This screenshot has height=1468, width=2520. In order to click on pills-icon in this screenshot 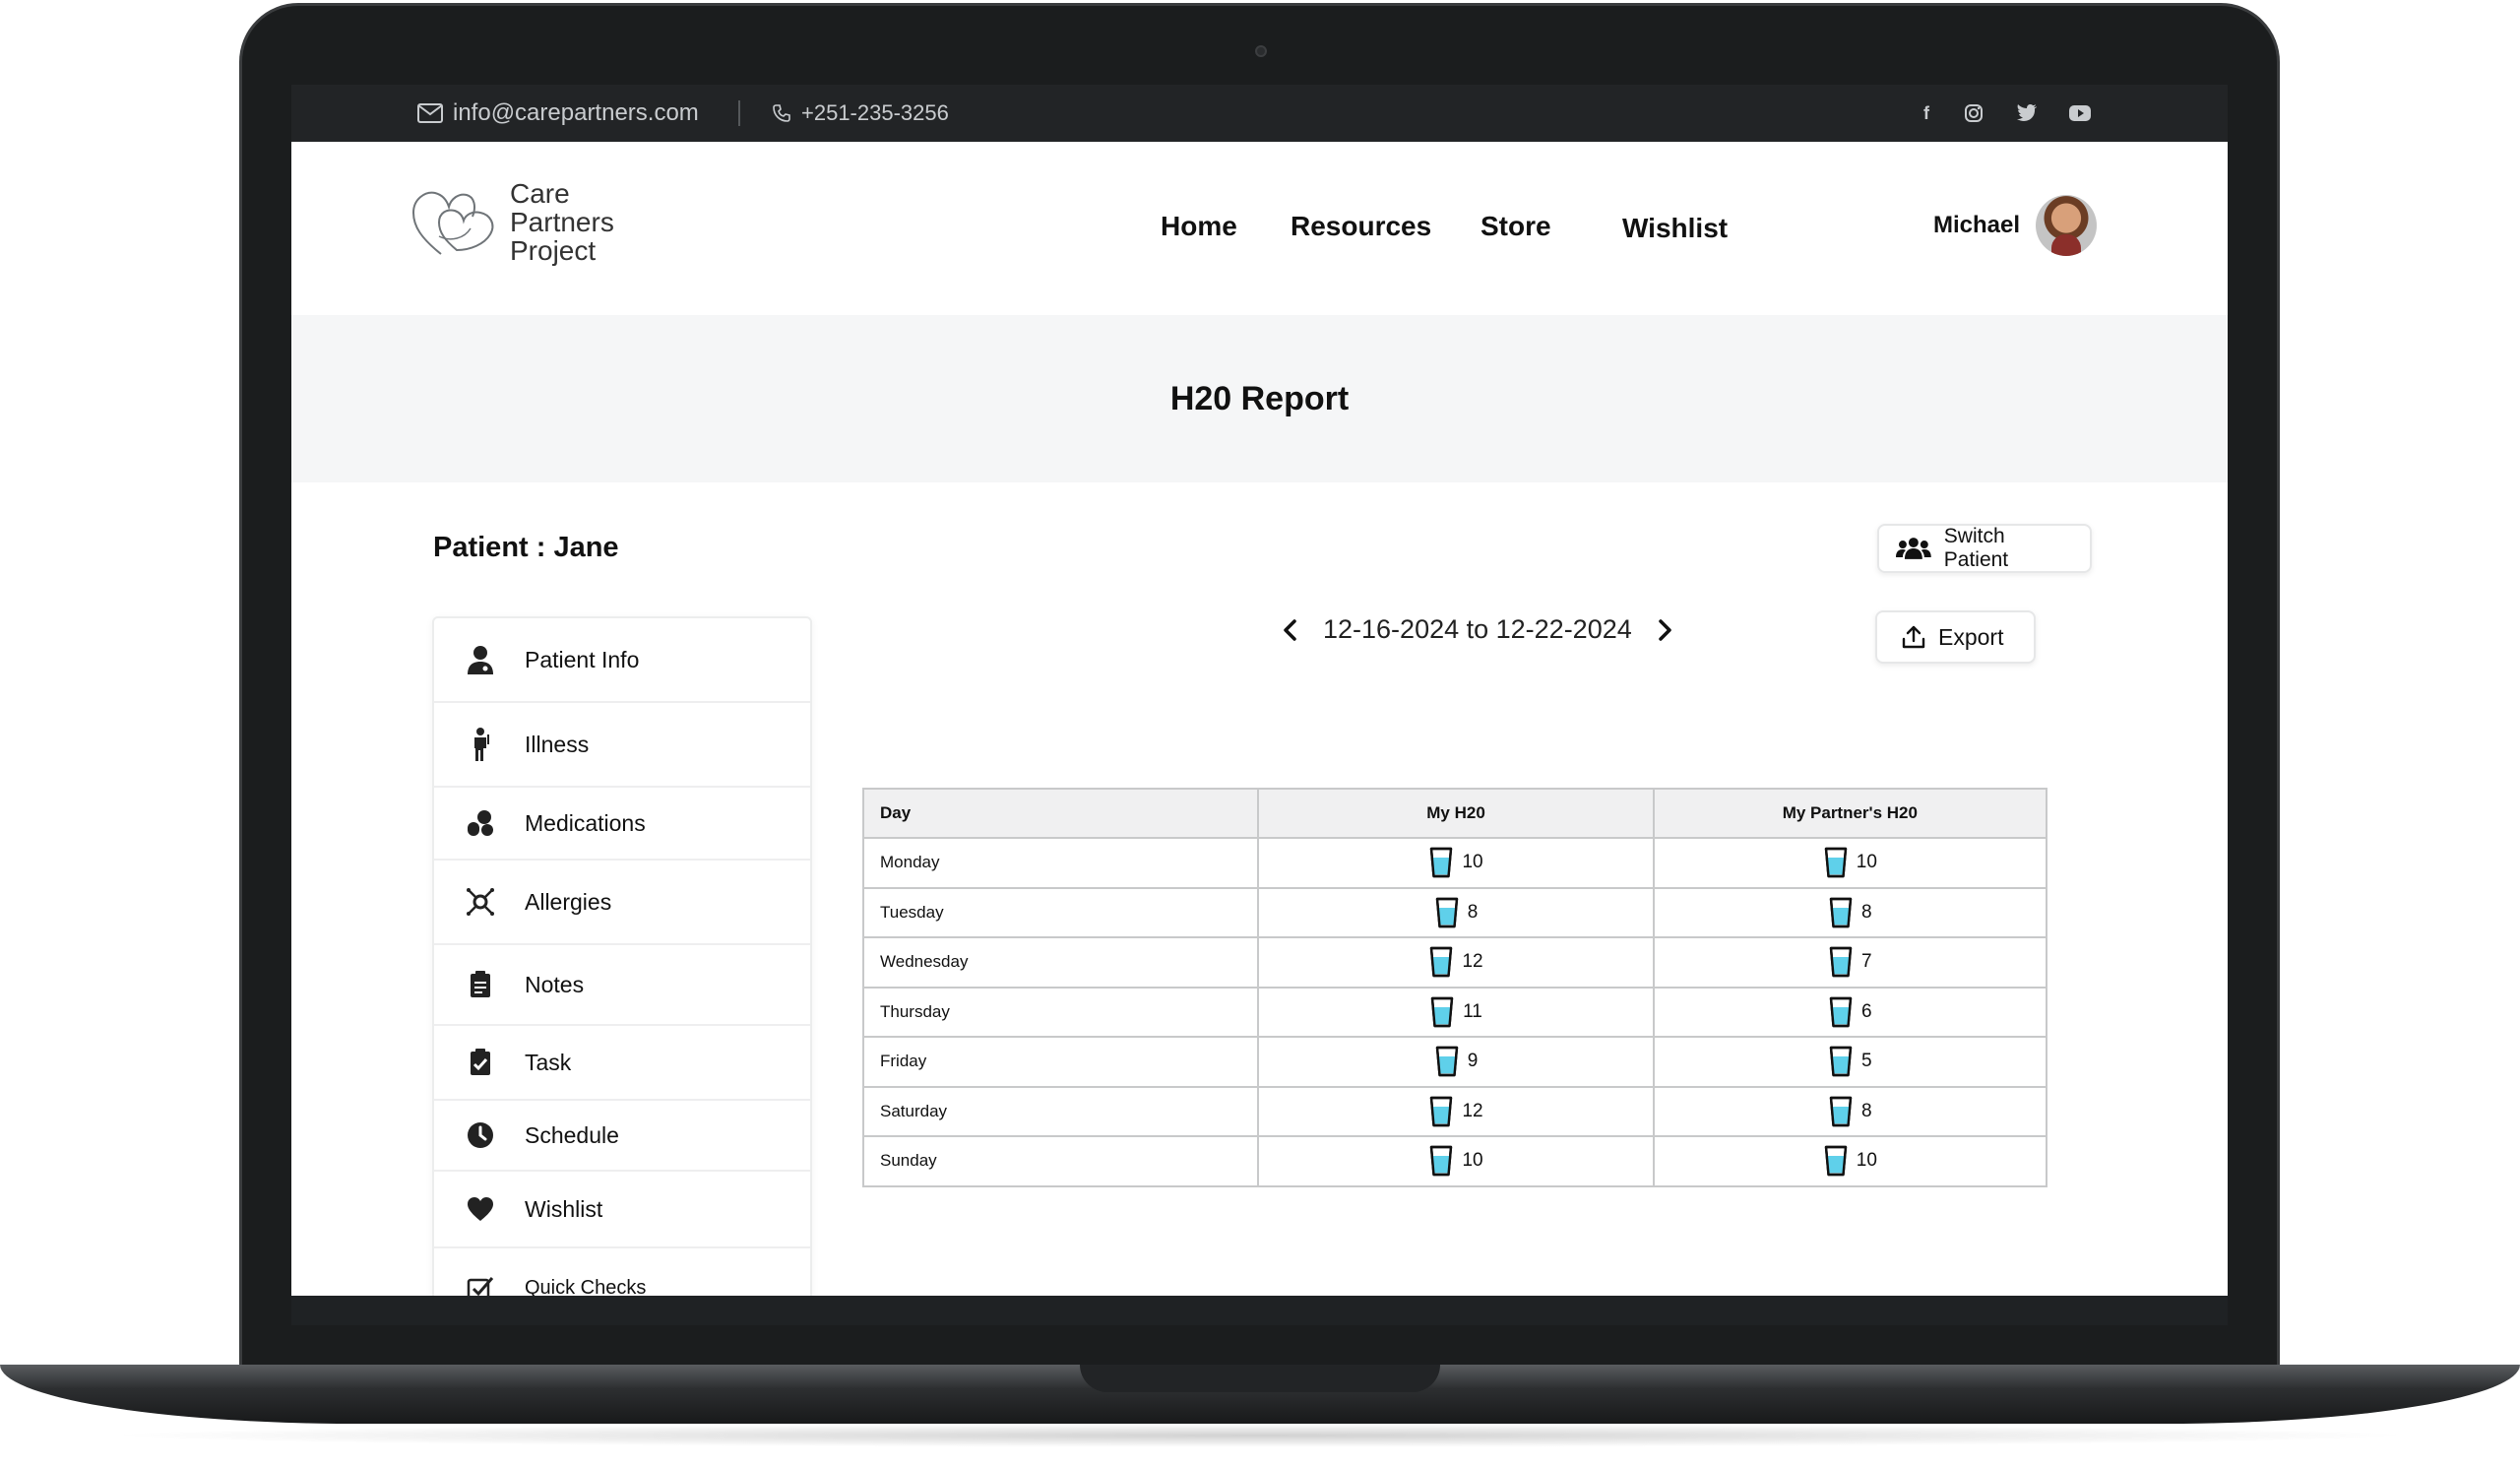, I will do `click(480, 823)`.